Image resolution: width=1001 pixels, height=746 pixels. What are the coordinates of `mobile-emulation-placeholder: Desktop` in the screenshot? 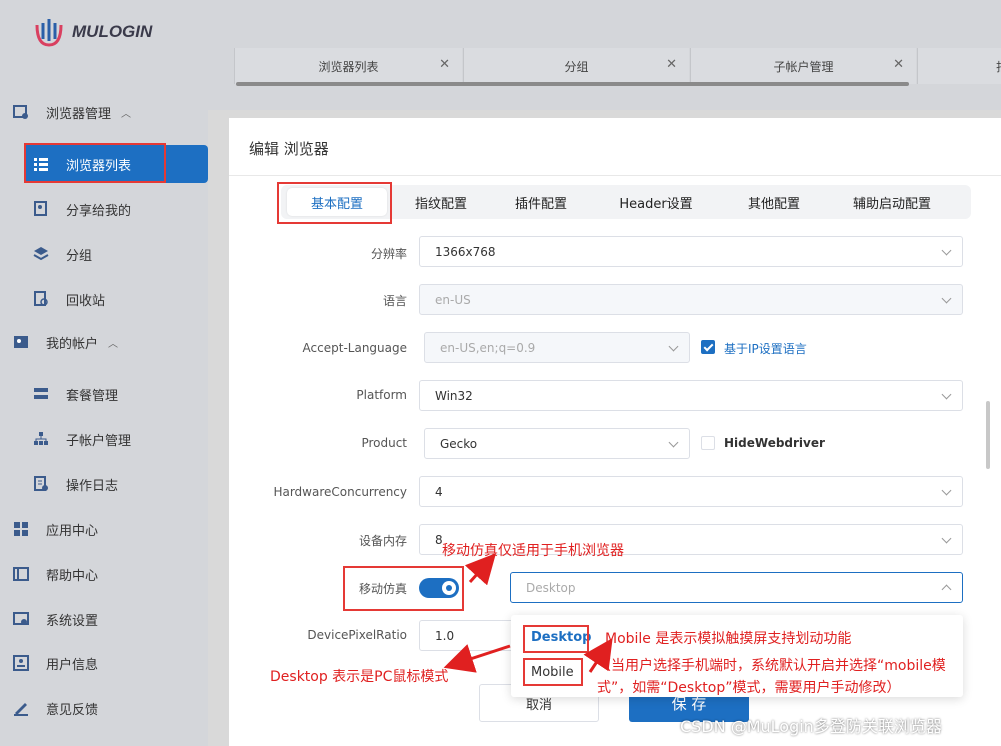 It's located at (551, 587).